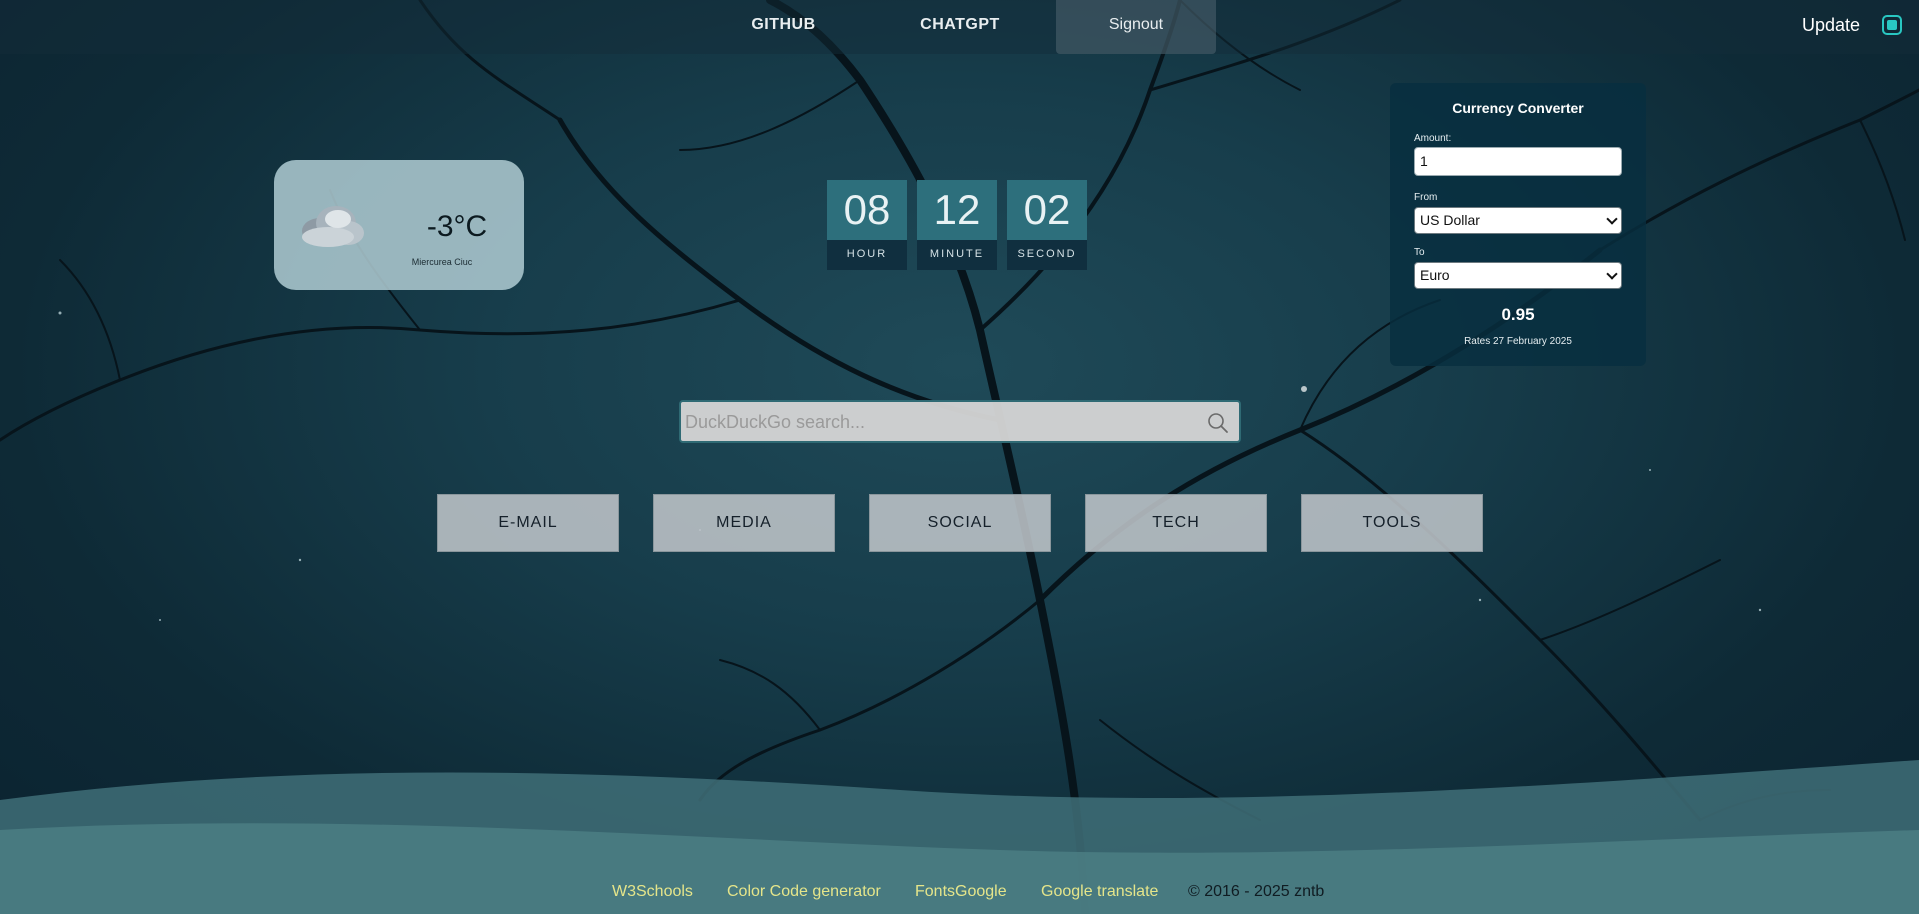  I want to click on update-toggle, so click(1892, 25).